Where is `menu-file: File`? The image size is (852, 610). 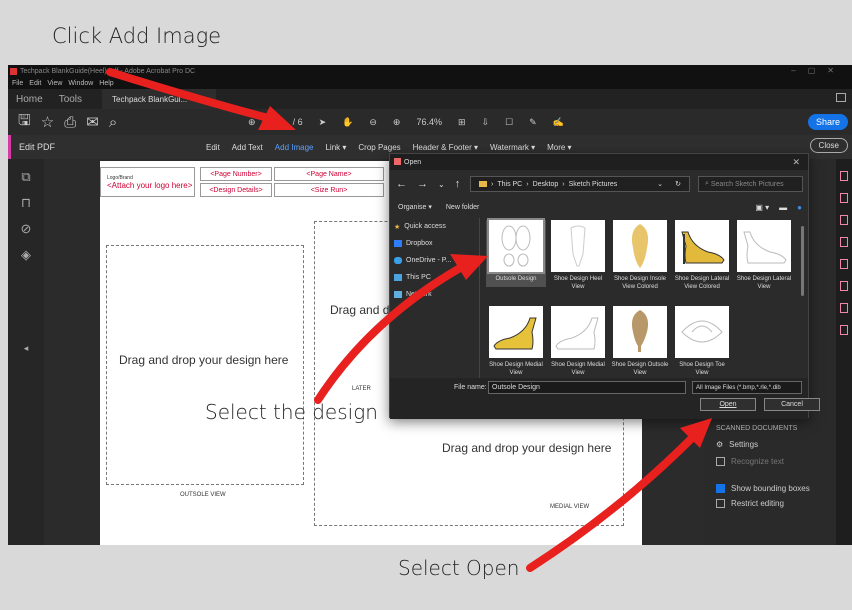
menu-file: File is located at coordinates (17, 83).